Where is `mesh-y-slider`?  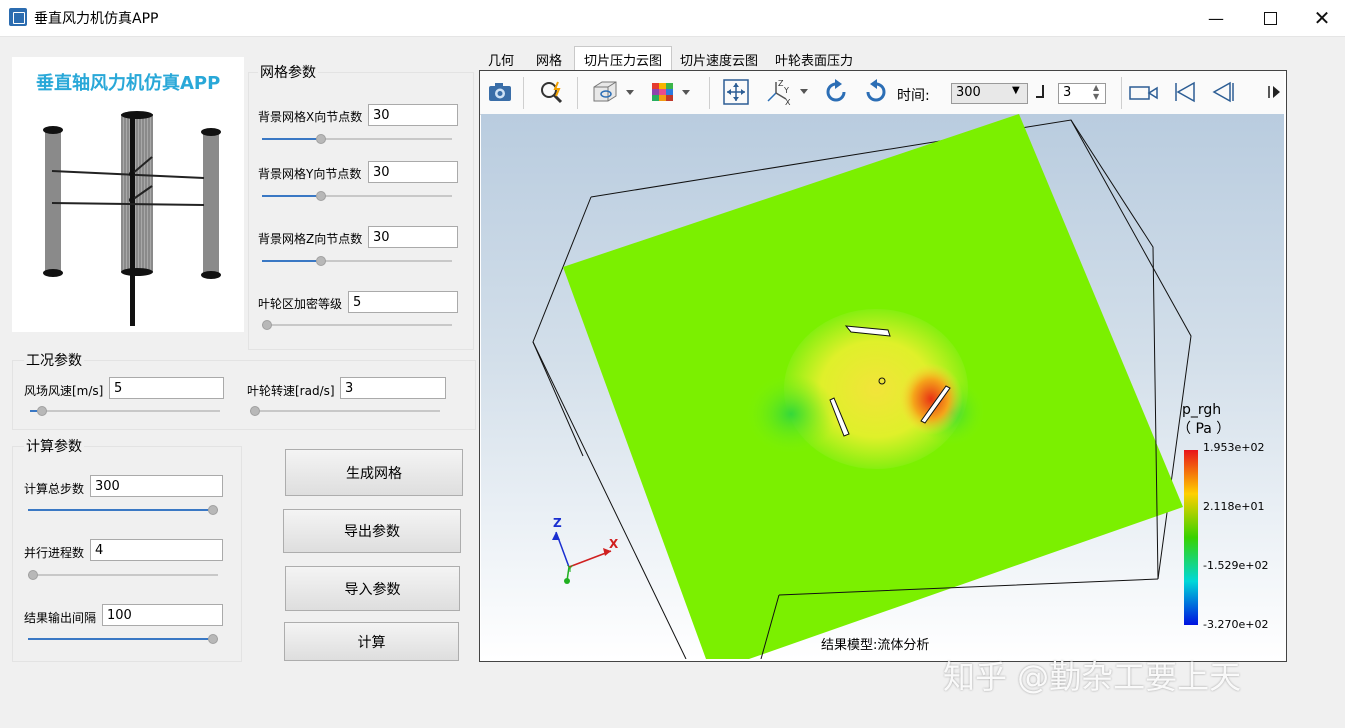 mesh-y-slider is located at coordinates (357, 196).